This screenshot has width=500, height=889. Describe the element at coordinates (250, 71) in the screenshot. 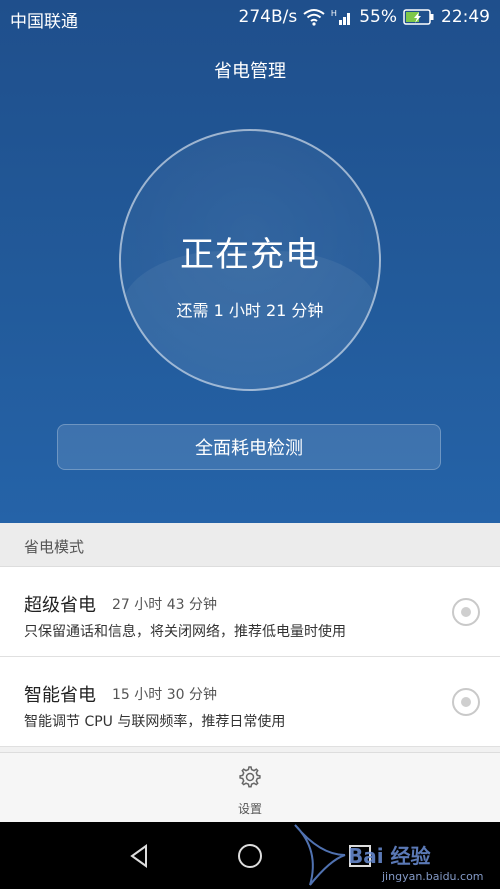

I see `page-title: 省电管理` at that location.